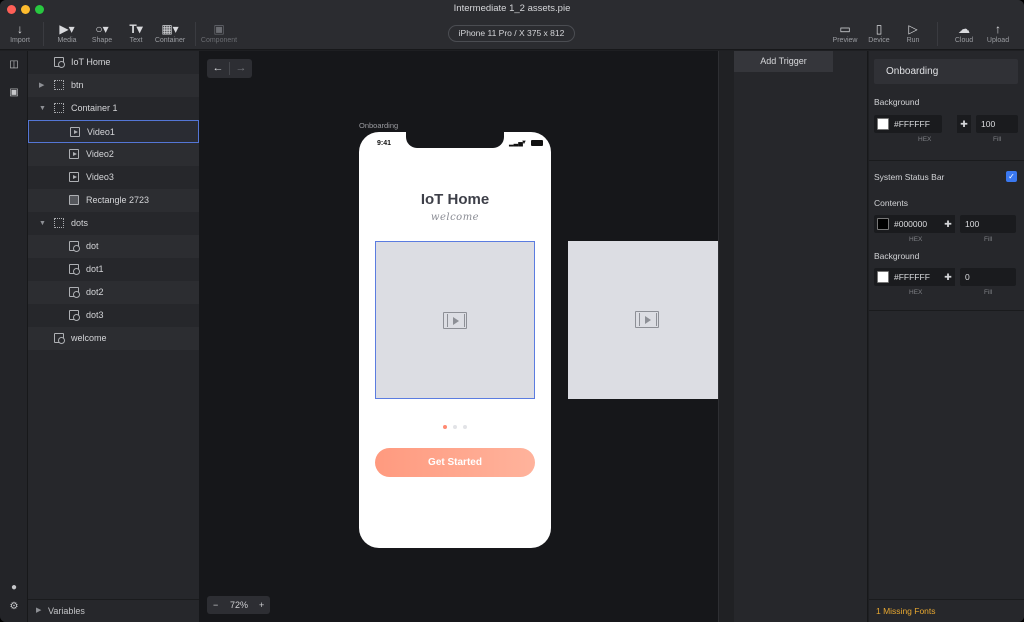  I want to click on add-trigger-button: Add Trigger, so click(783, 61).